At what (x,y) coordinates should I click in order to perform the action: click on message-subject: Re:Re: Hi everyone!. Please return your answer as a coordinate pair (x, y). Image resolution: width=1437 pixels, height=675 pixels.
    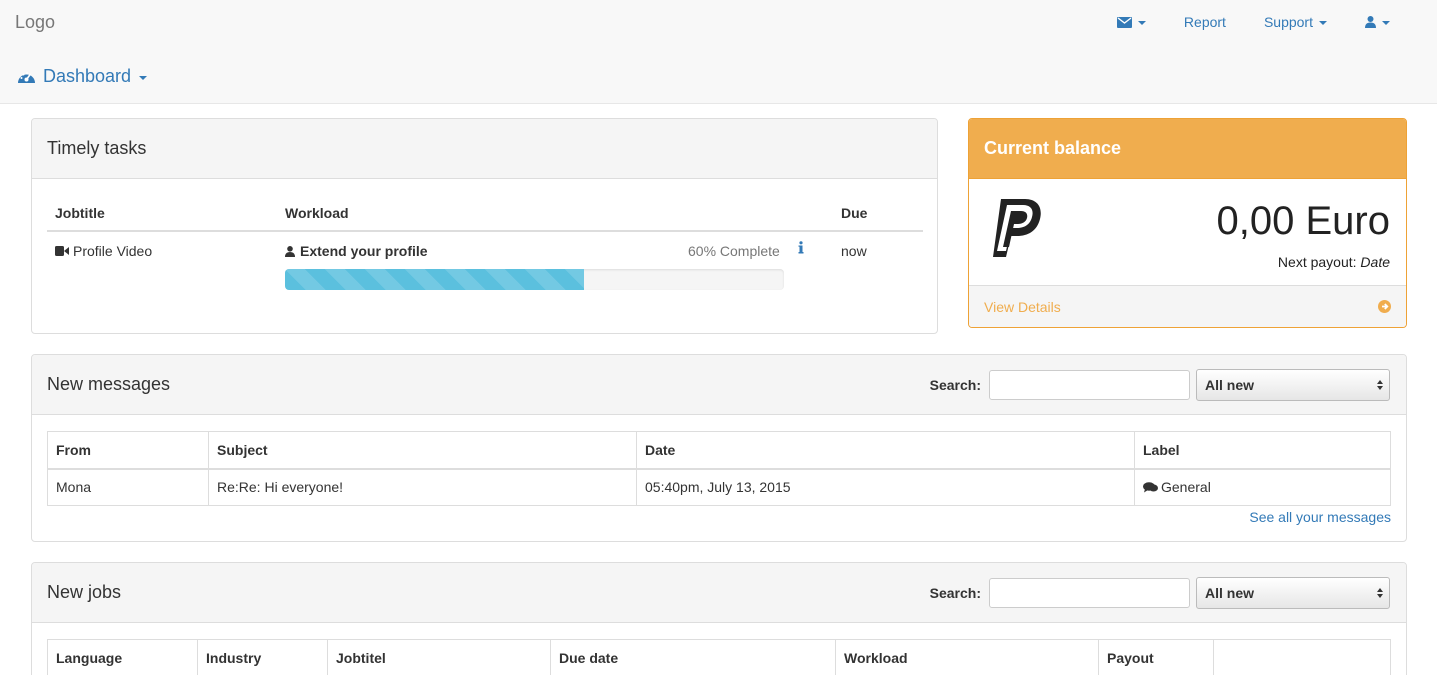
    Looking at the image, I should click on (422, 487).